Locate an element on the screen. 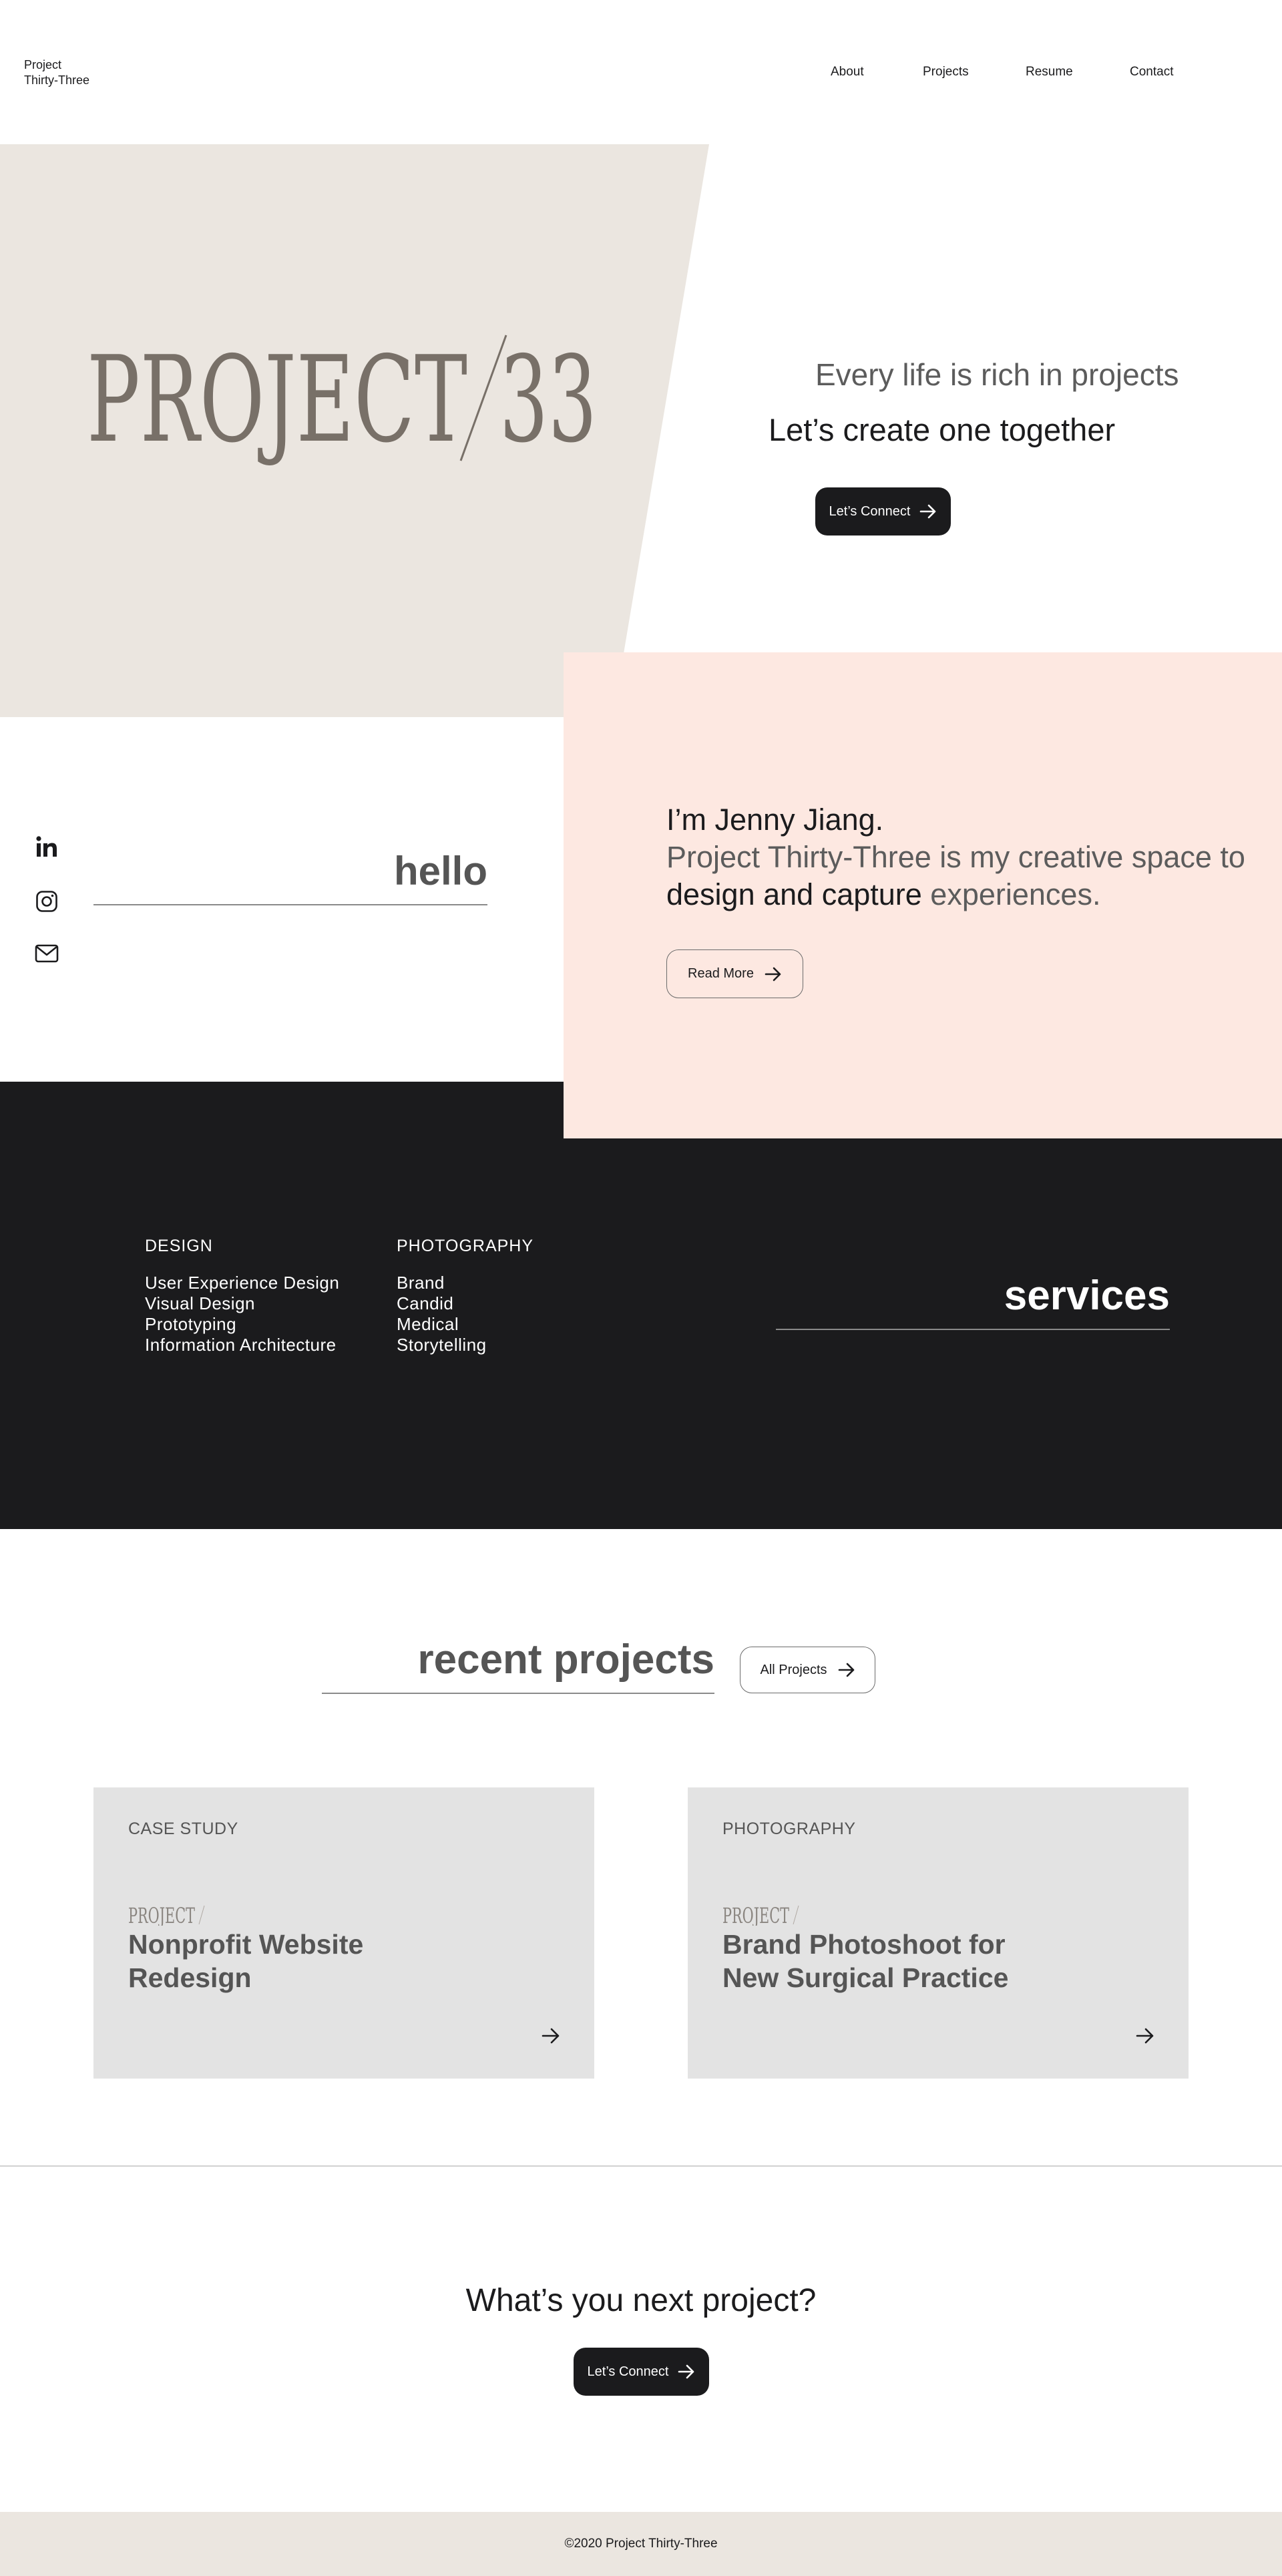 The image size is (1282, 2576). footer-copyright: ©2020 Project Thirty-Three is located at coordinates (641, 2544).